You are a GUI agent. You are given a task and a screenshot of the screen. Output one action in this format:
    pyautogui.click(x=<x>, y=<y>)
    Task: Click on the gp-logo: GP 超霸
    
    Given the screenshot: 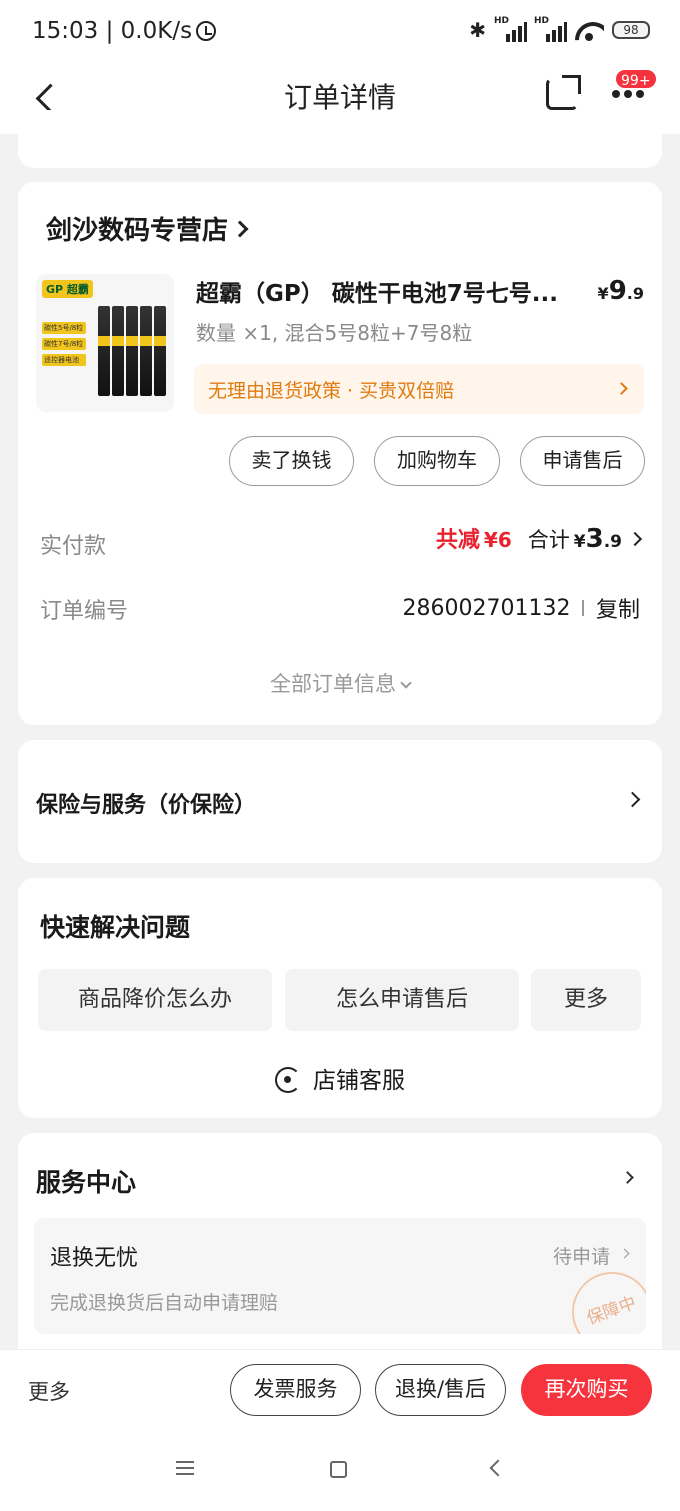 What is the action you would take?
    pyautogui.click(x=67, y=289)
    